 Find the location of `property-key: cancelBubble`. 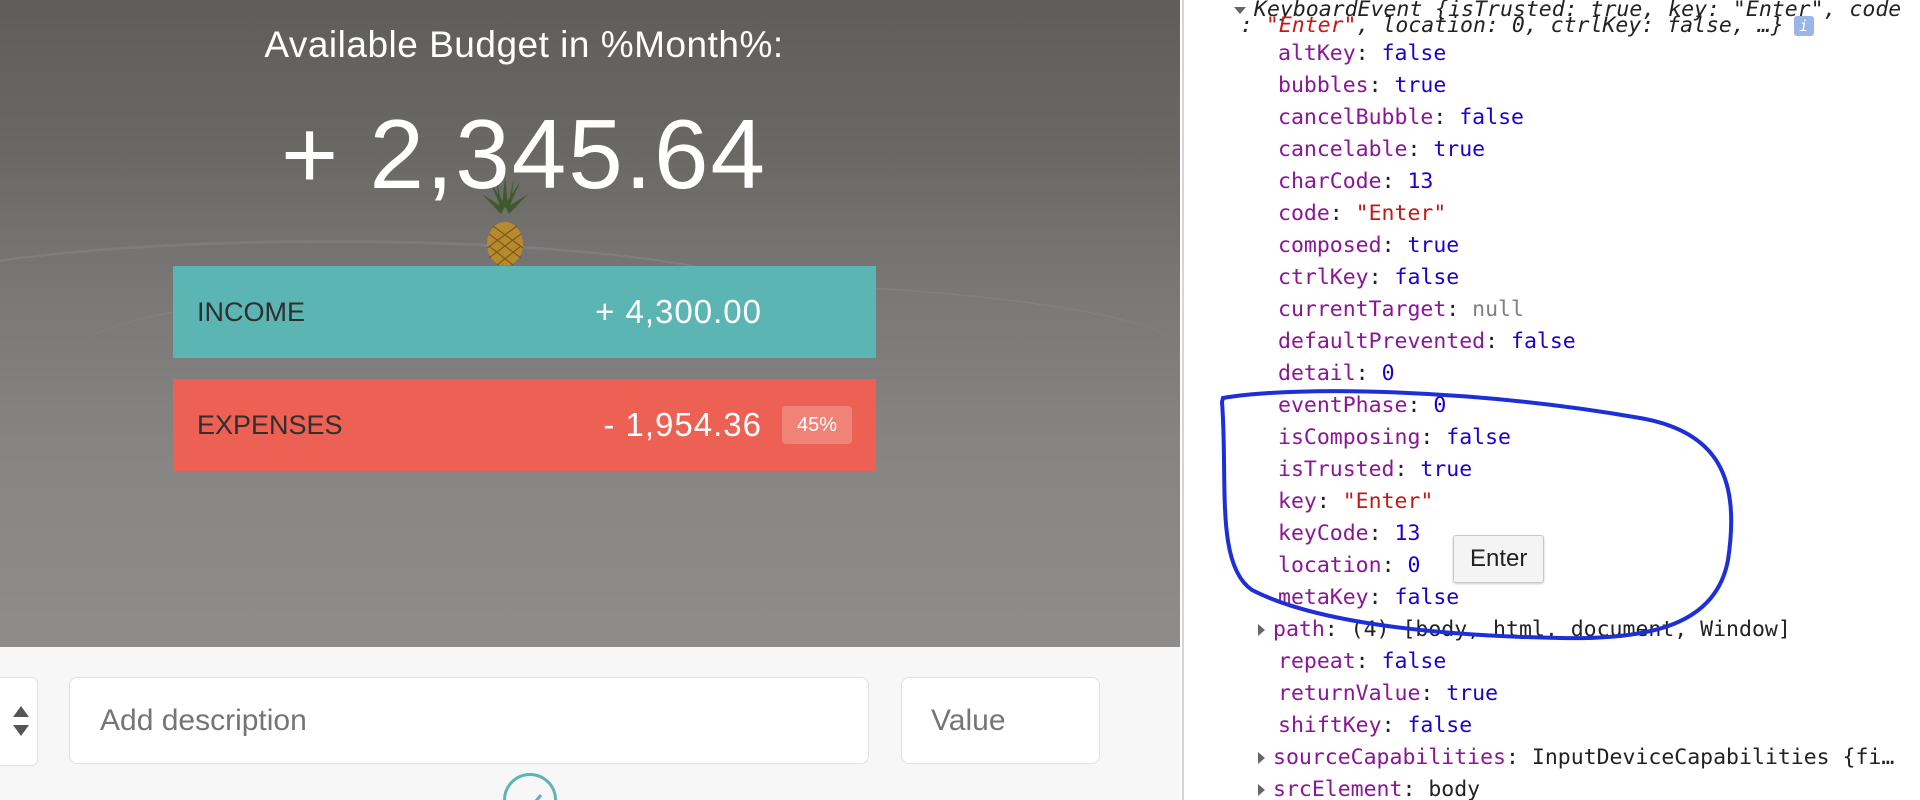

property-key: cancelBubble is located at coordinates (1356, 117).